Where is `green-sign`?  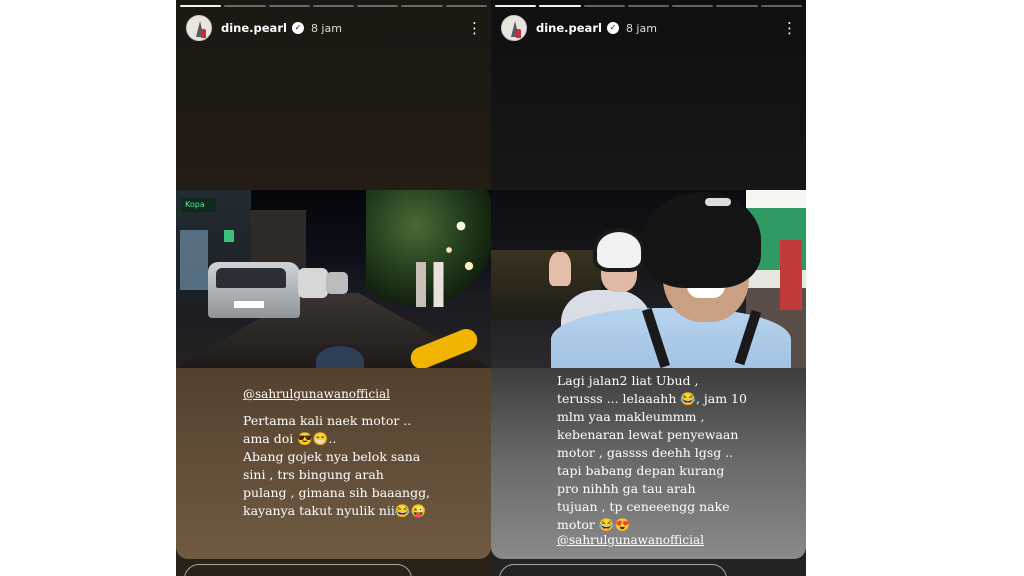
green-sign is located at coordinates (229, 236).